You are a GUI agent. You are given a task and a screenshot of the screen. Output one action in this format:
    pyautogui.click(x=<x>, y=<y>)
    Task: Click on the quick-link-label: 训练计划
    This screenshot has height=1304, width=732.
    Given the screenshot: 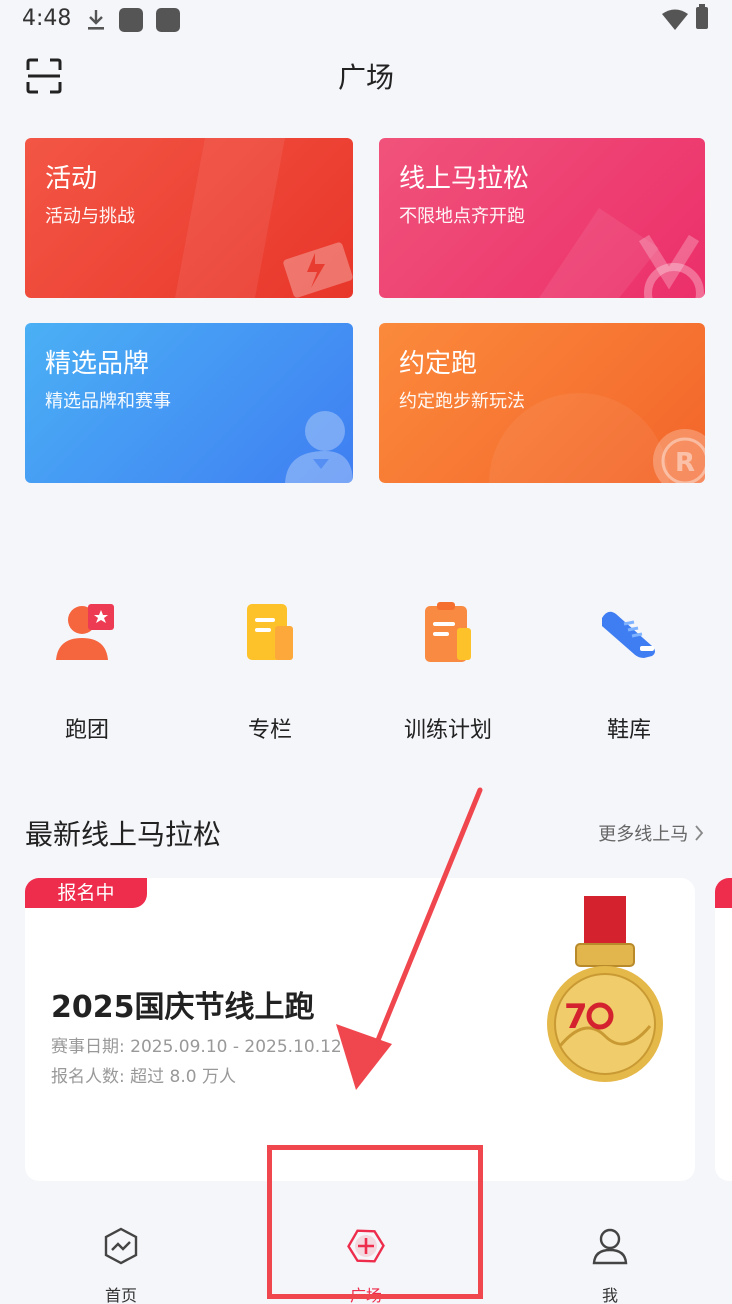 What is the action you would take?
    pyautogui.click(x=447, y=730)
    